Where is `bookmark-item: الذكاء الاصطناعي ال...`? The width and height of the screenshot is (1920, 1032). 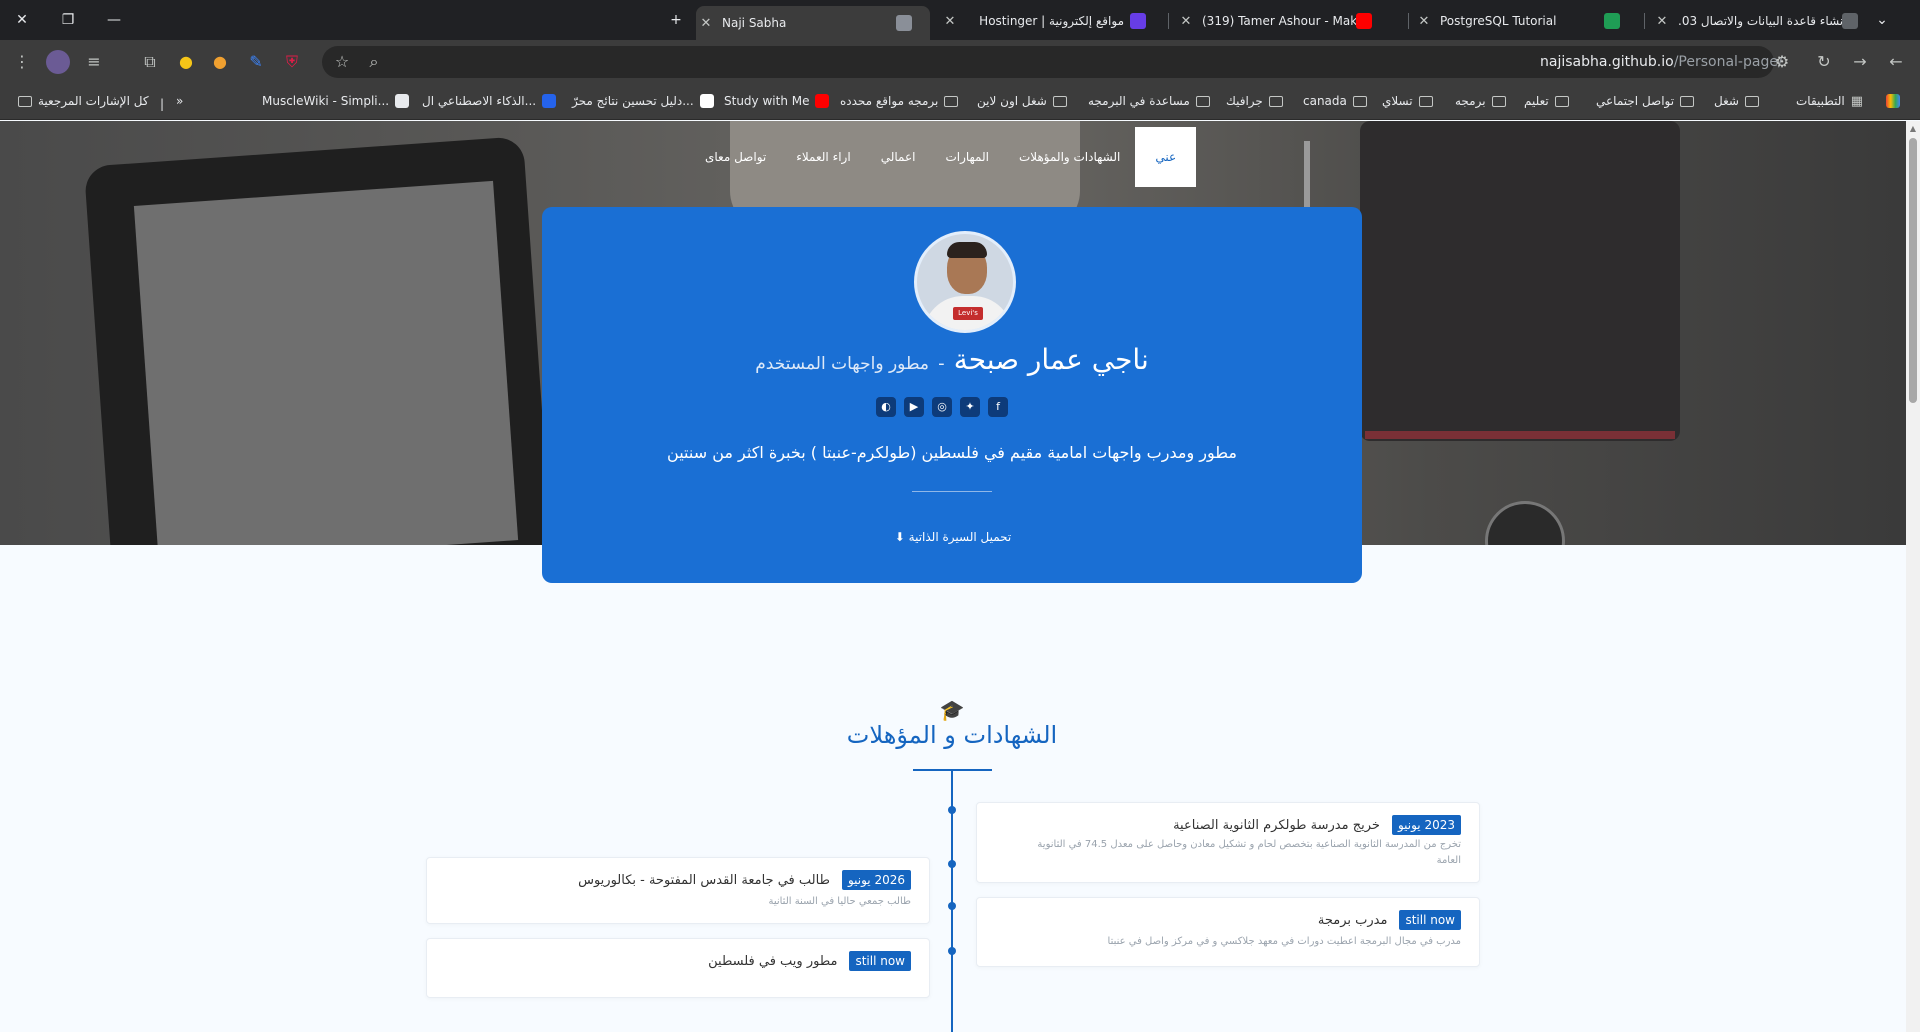 bookmark-item: الذكاء الاصطناعي ال... is located at coordinates (489, 101).